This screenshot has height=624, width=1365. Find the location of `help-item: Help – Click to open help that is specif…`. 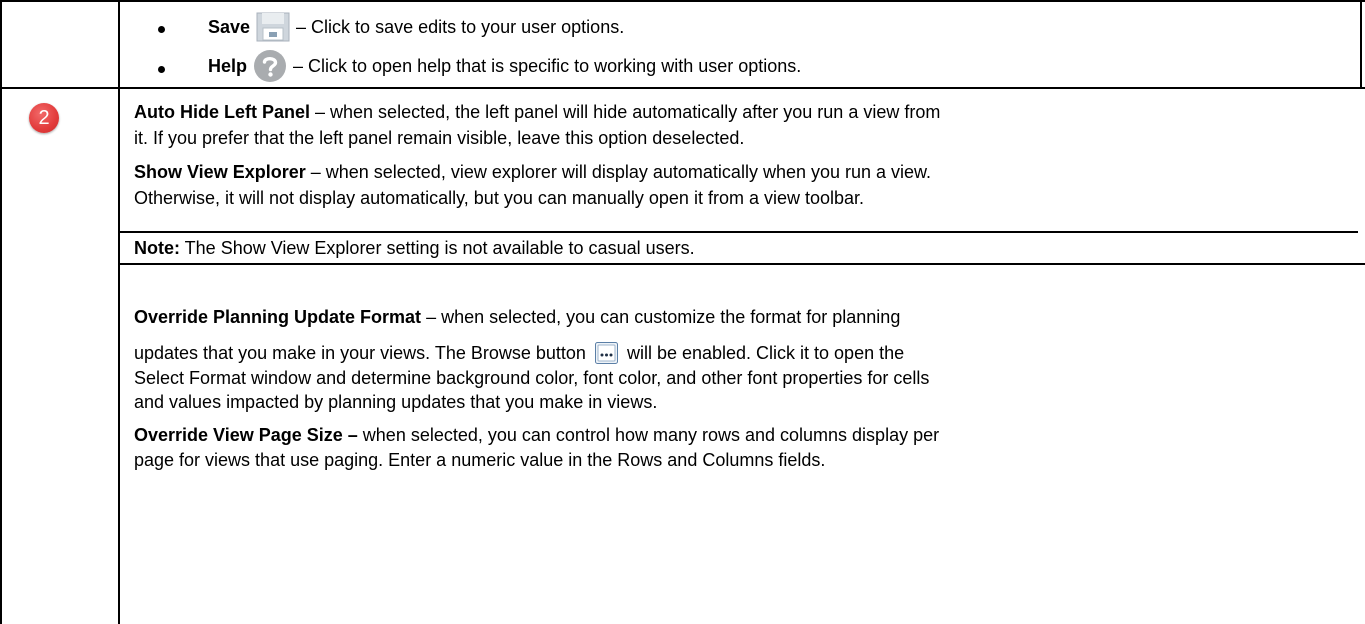

help-item: Help – Click to open help that is specif… is located at coordinates (504, 66).